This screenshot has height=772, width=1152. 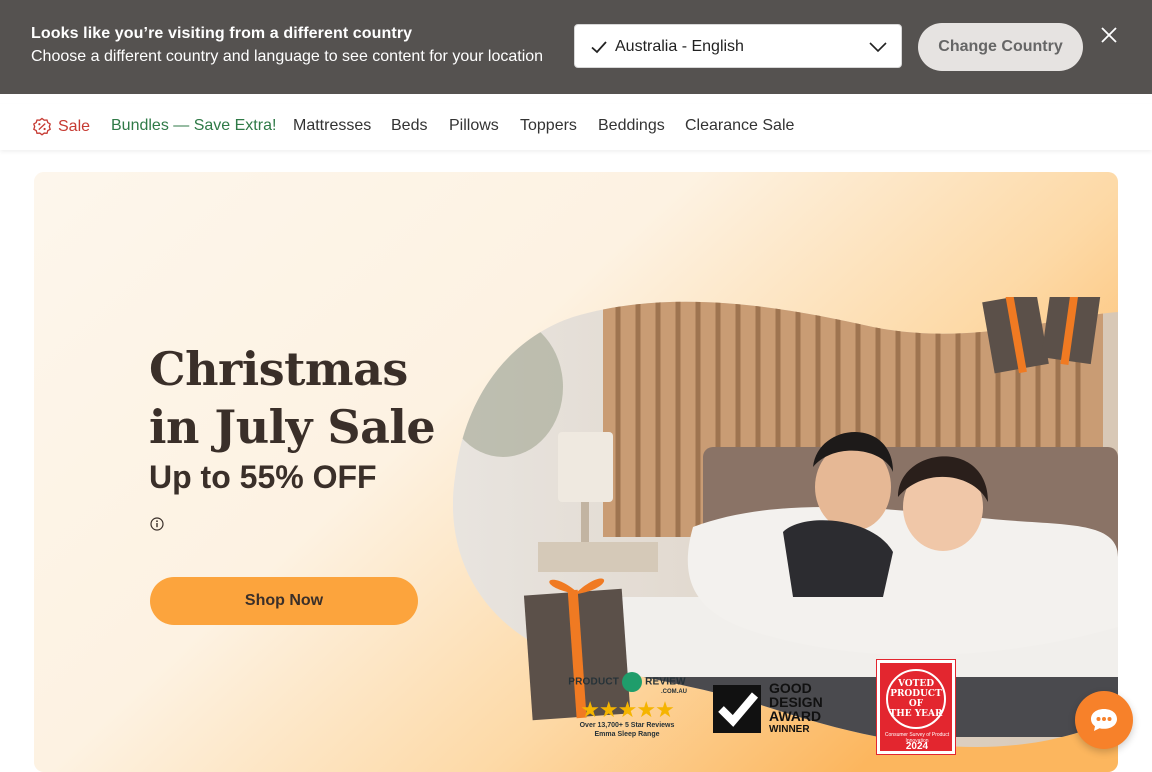 What do you see at coordinates (157, 524) in the screenshot?
I see `info-icon` at bounding box center [157, 524].